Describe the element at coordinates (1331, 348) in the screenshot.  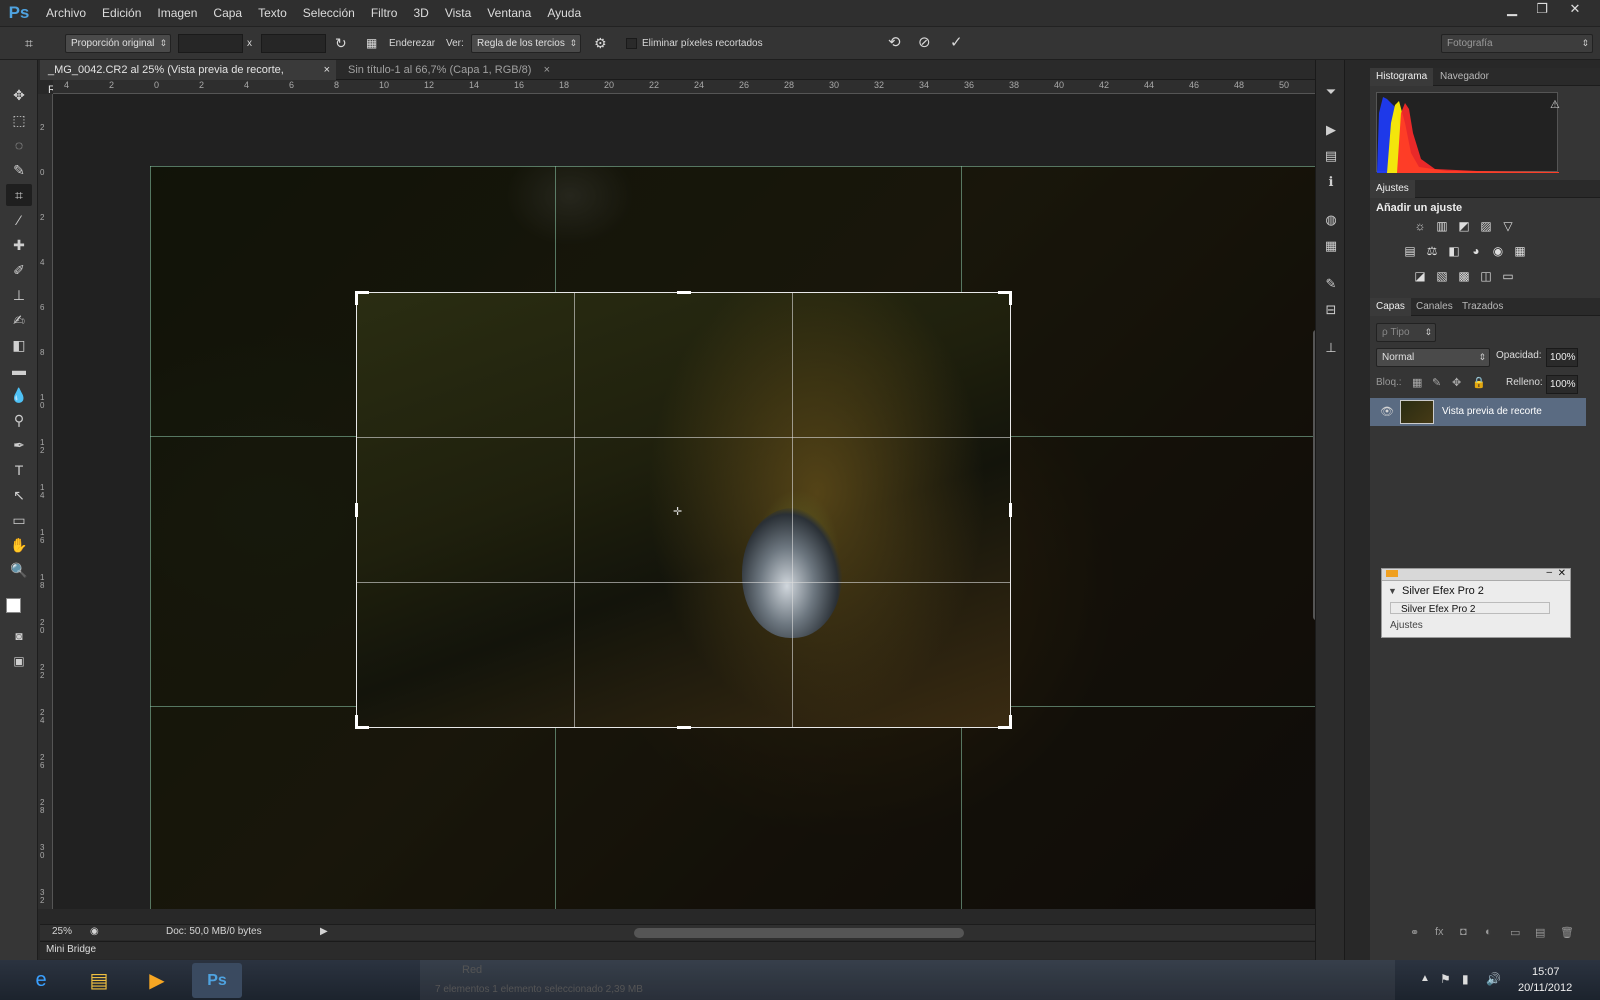
I see `clone-source-icon: ⊥` at that location.